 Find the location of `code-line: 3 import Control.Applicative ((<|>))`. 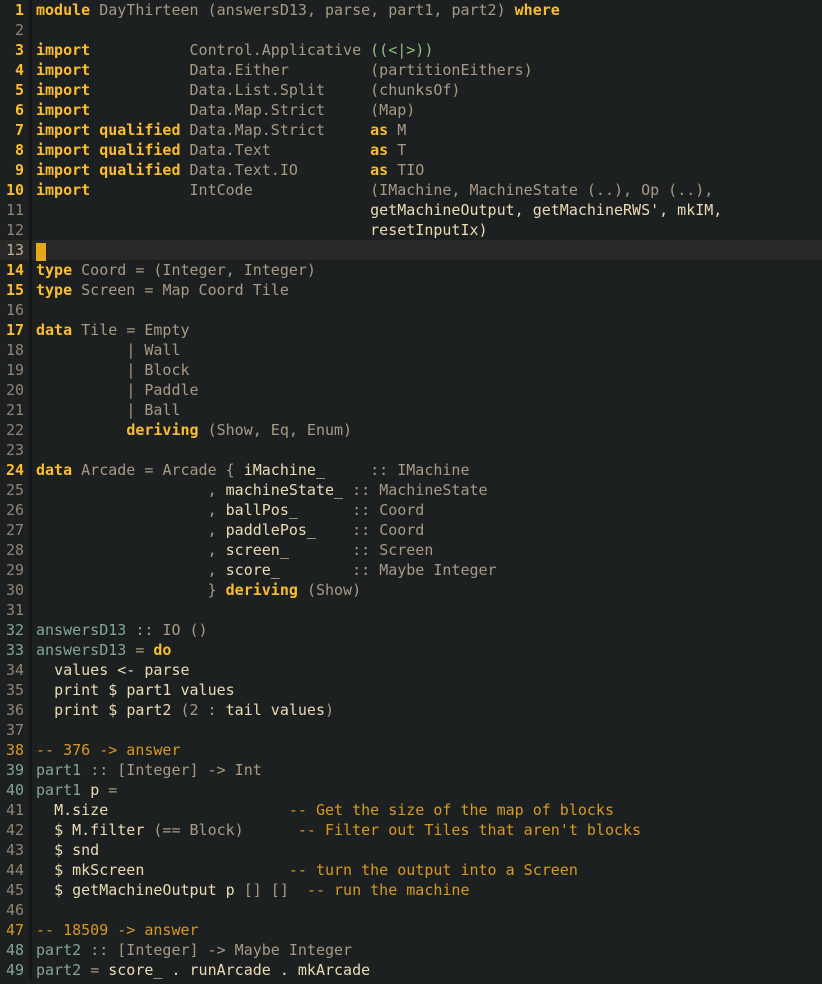

code-line: 3 import Control.Applicative ((<|>)) is located at coordinates (411, 50).